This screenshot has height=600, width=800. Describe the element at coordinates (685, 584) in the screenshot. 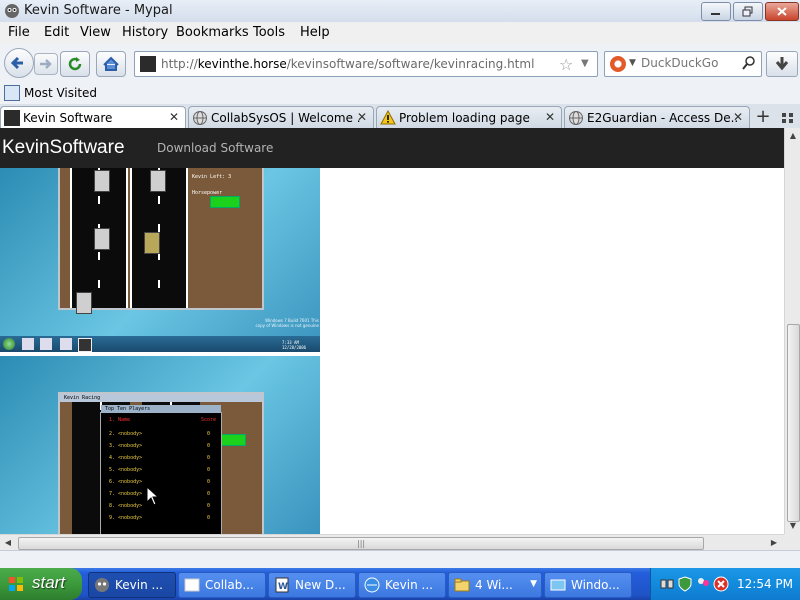

I see `security-shield-icon` at that location.